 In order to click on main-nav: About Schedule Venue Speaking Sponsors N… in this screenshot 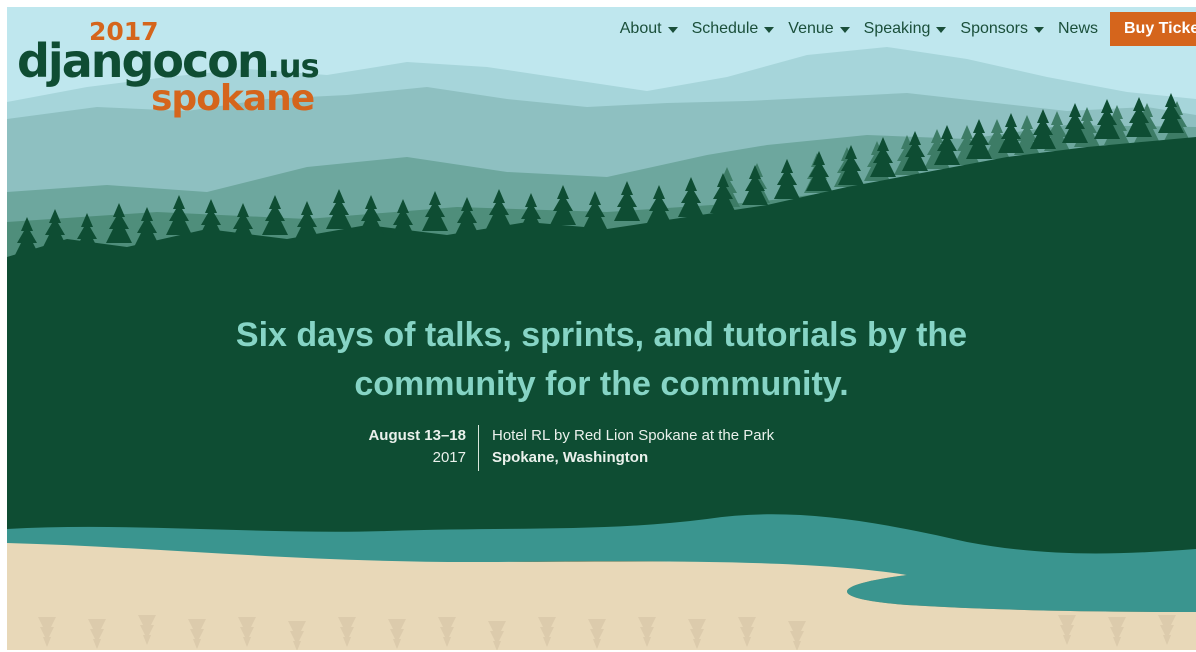, I will do `click(908, 29)`.